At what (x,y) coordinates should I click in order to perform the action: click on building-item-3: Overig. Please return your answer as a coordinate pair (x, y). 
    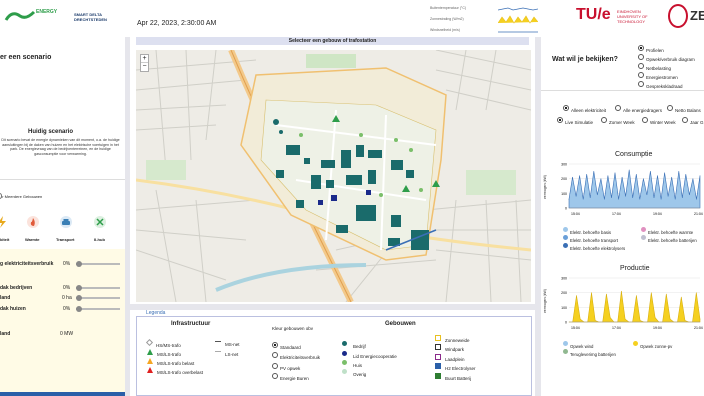
    Looking at the image, I should click on (354, 372).